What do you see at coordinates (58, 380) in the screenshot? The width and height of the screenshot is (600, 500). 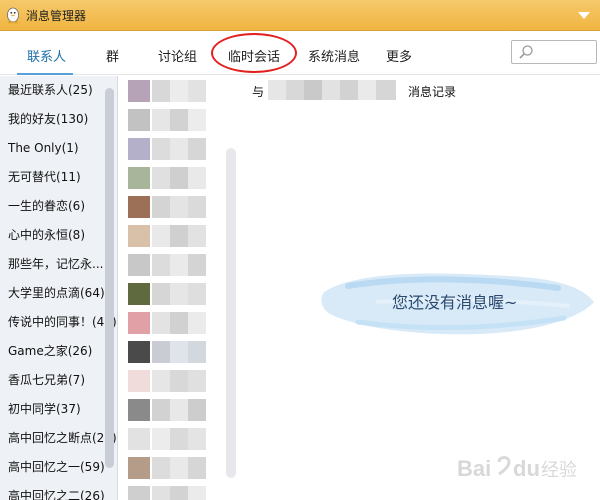 I see `group-item: 香瓜七兄弟(7)` at bounding box center [58, 380].